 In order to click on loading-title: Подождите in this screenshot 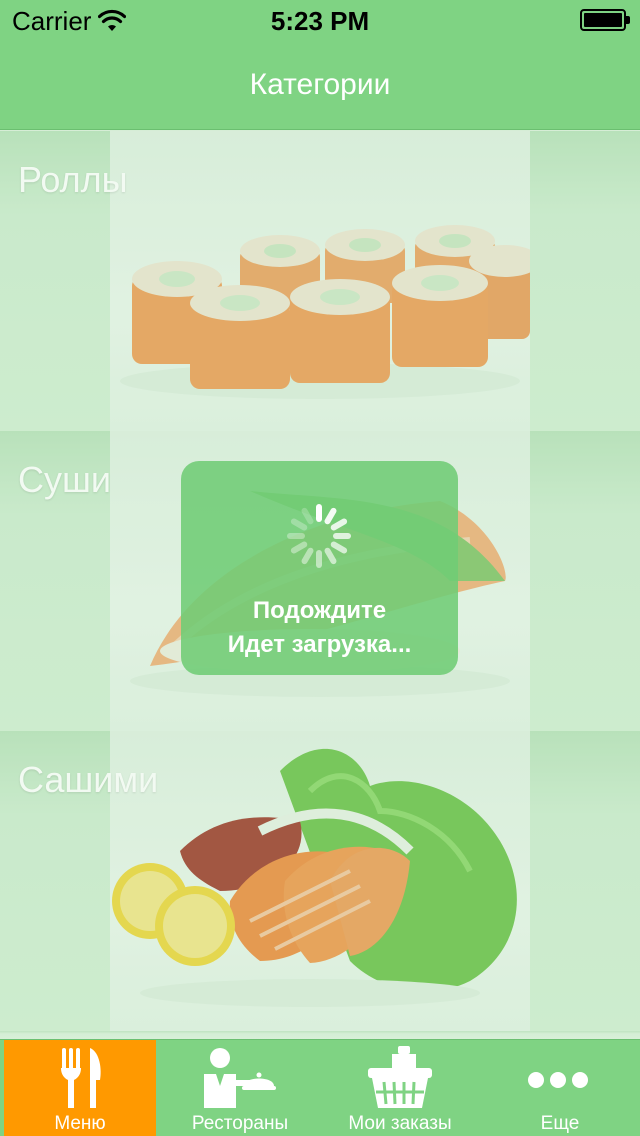, I will do `click(319, 610)`.